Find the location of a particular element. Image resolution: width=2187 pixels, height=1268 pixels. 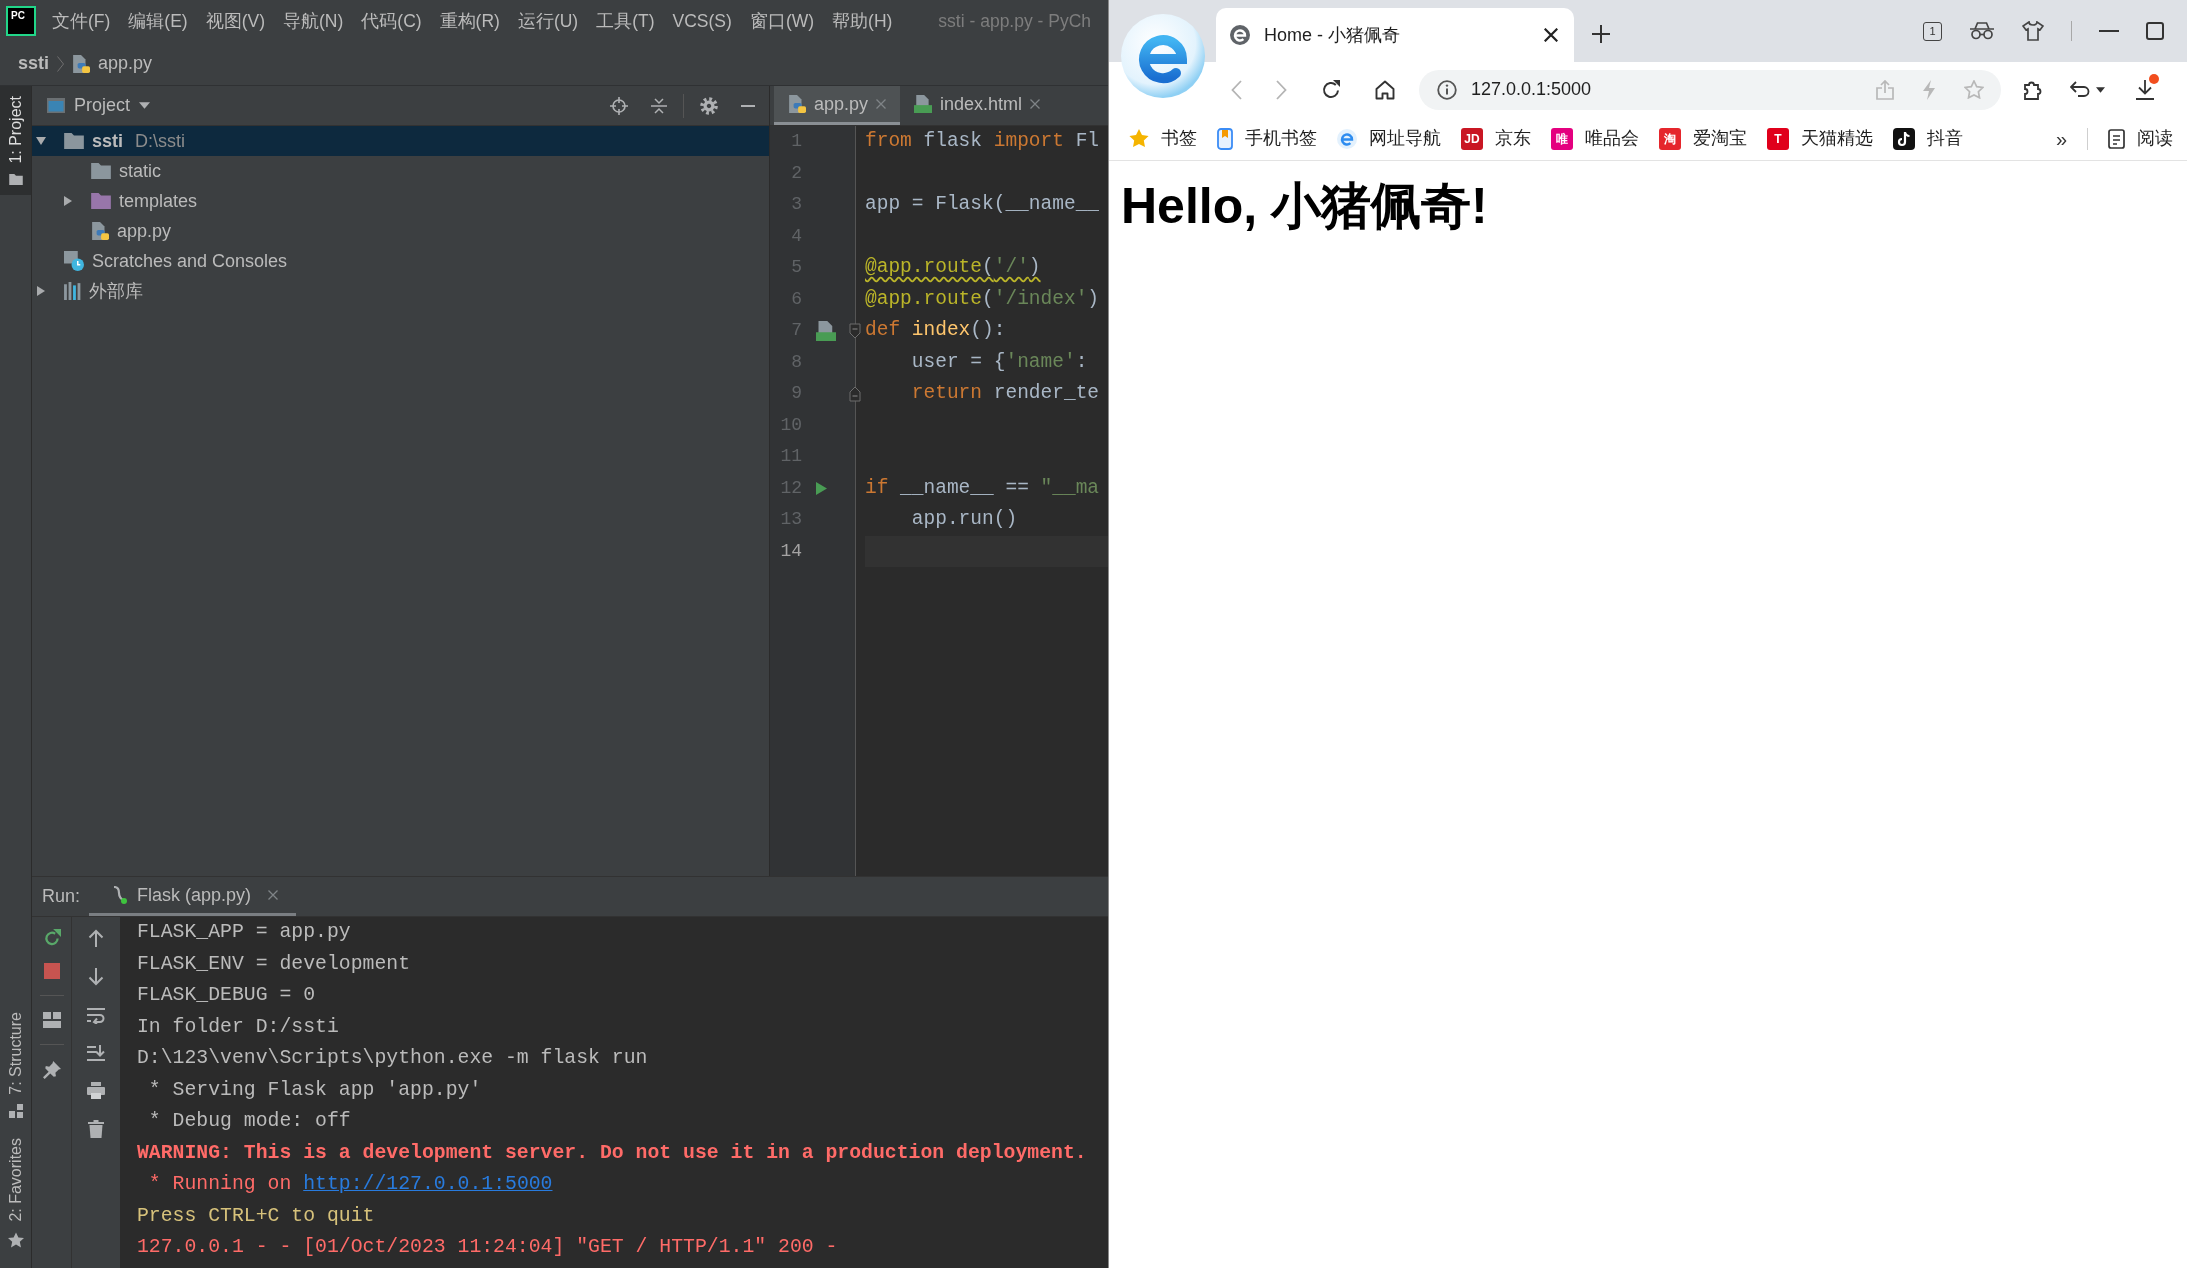

menu-item: 运行(U) is located at coordinates (548, 21).